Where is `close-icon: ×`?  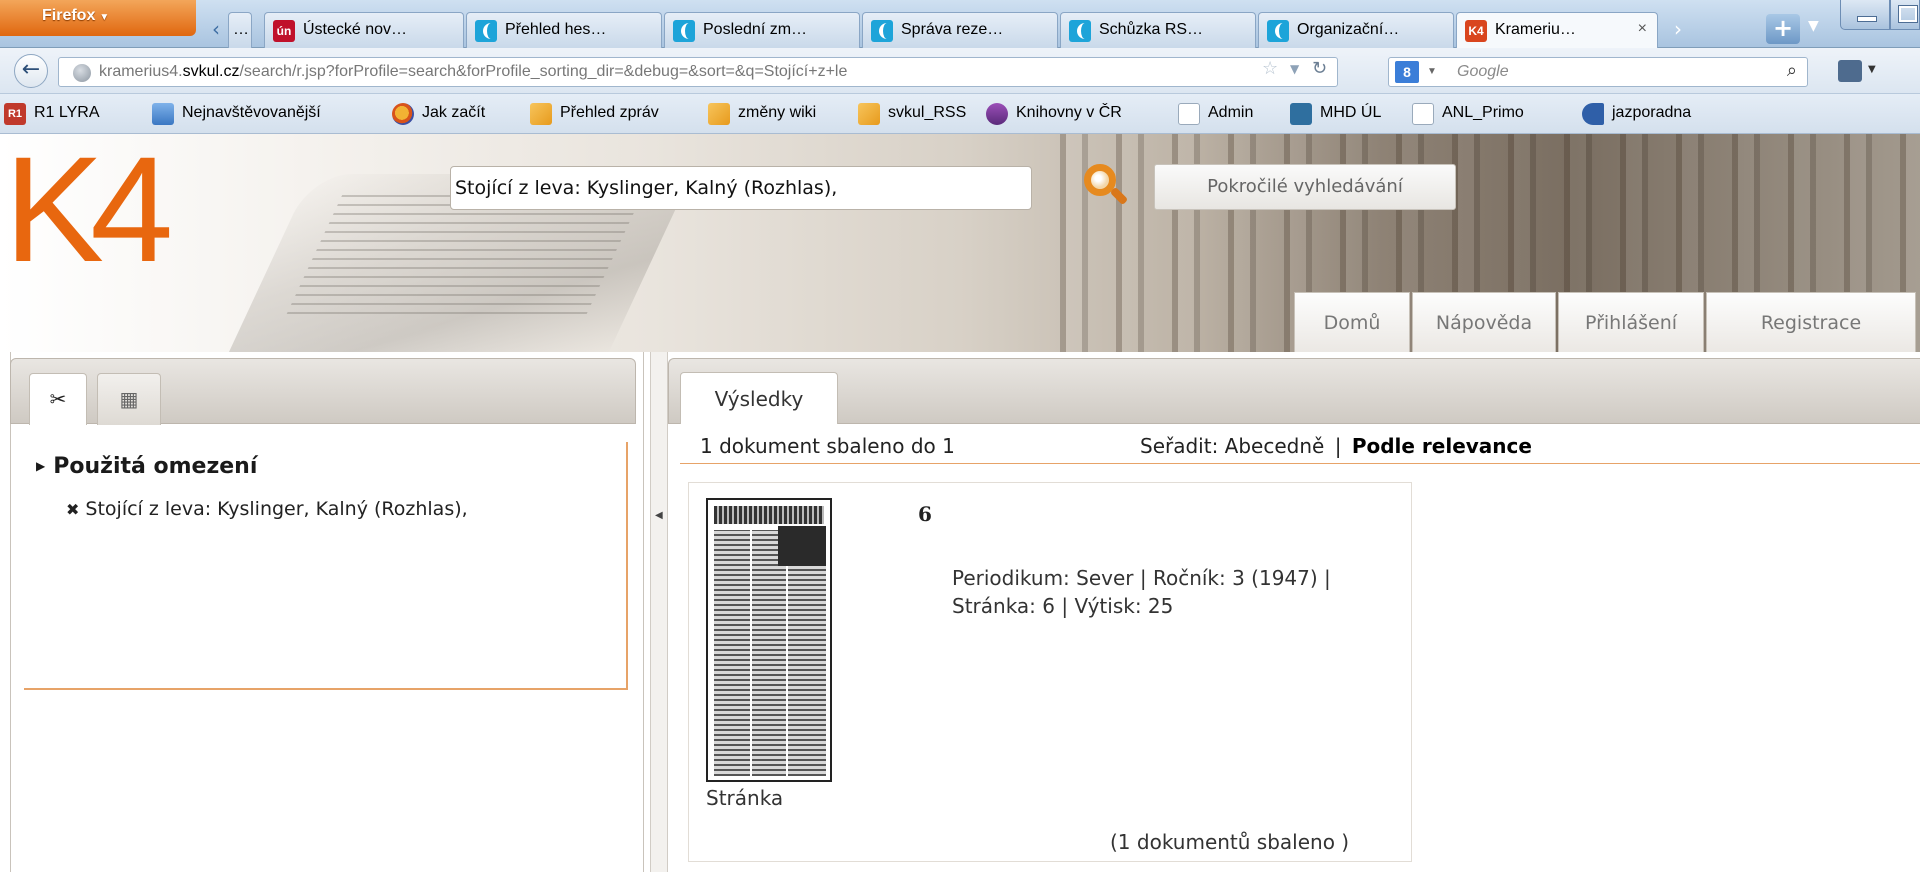
close-icon: × is located at coordinates (1642, 29).